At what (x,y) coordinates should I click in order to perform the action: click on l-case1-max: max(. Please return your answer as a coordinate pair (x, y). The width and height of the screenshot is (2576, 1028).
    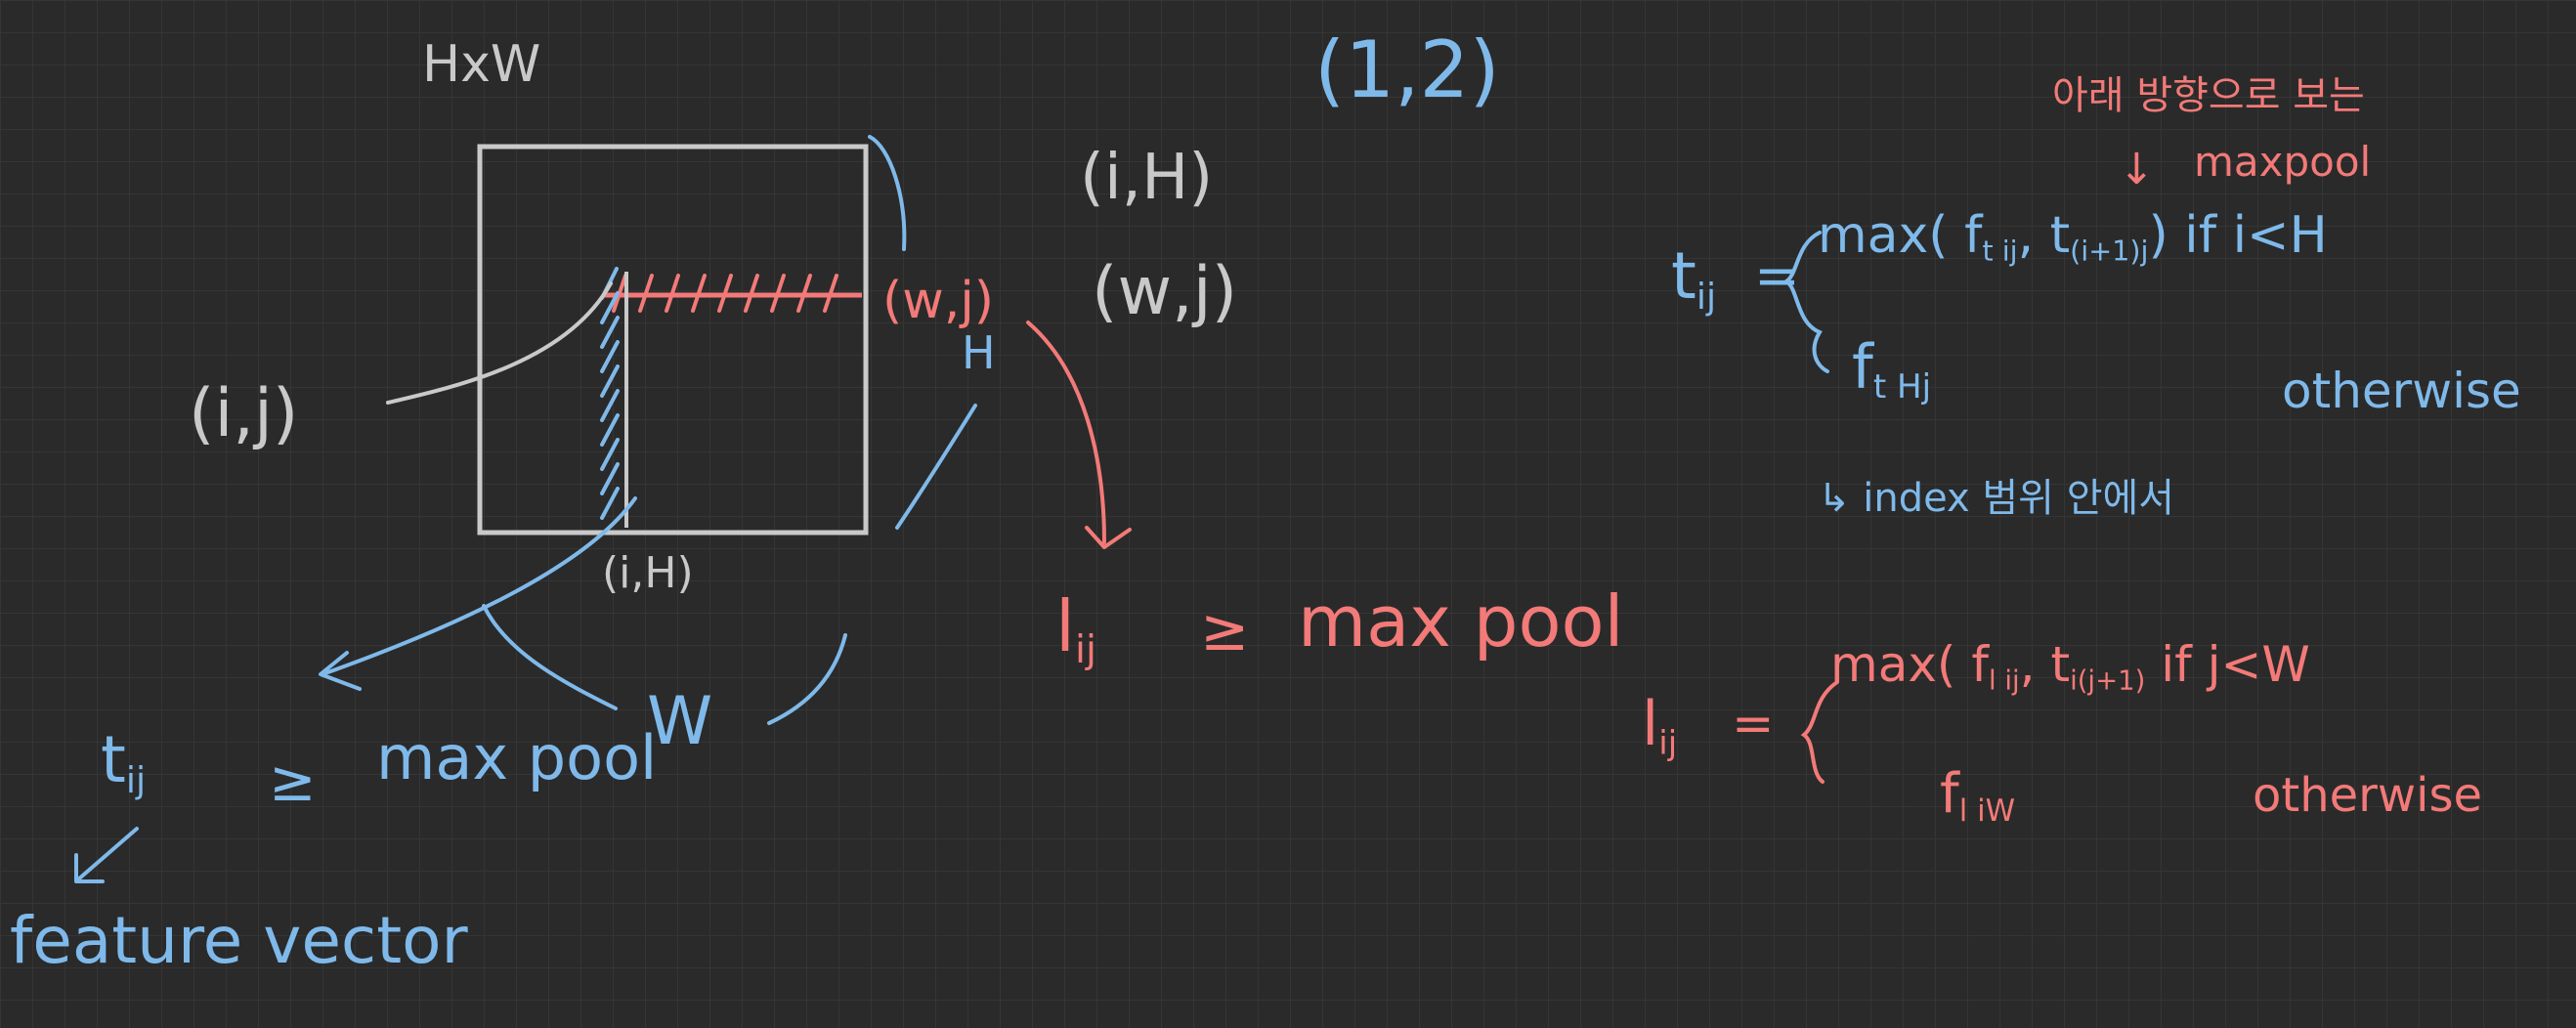
    Looking at the image, I should click on (1893, 664).